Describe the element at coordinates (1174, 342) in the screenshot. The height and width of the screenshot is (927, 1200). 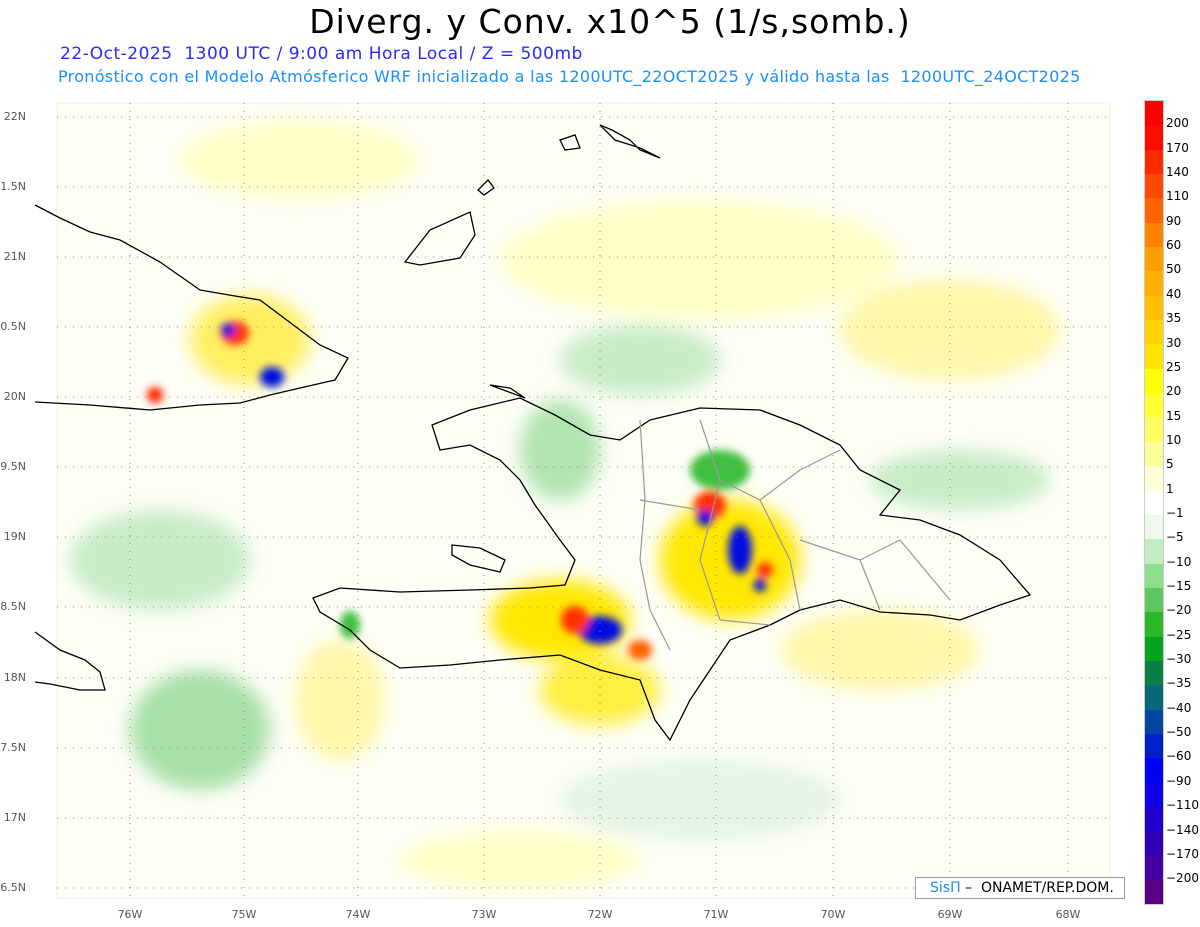
I see `colorbar-label: 30` at that location.